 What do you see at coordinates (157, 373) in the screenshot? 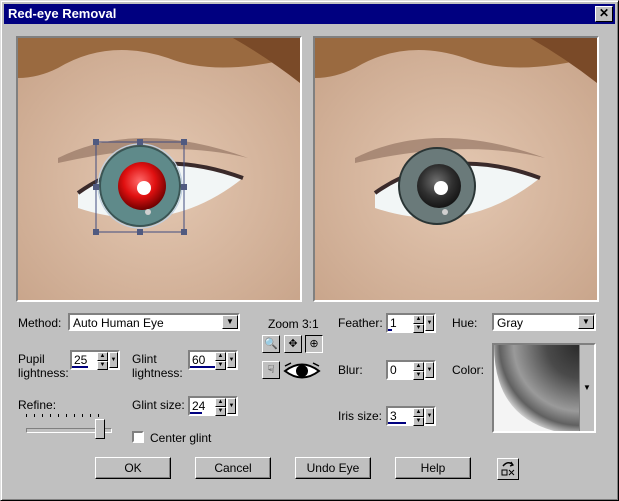
I see `glint-label-2: lightness:` at bounding box center [157, 373].